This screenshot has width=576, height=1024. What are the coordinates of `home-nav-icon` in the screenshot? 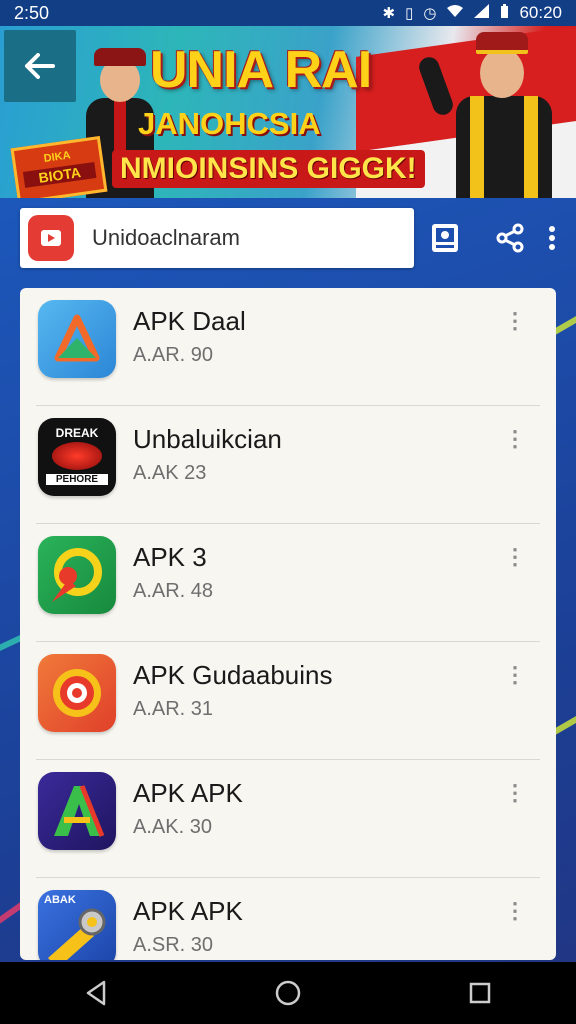 It's located at (288, 993).